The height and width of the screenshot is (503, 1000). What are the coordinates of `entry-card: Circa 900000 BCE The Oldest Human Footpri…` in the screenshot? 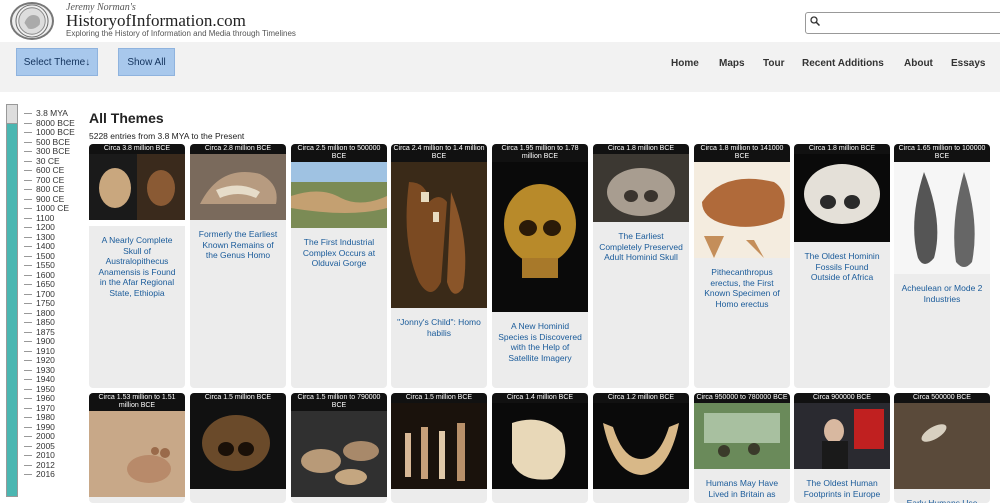 It's located at (842, 448).